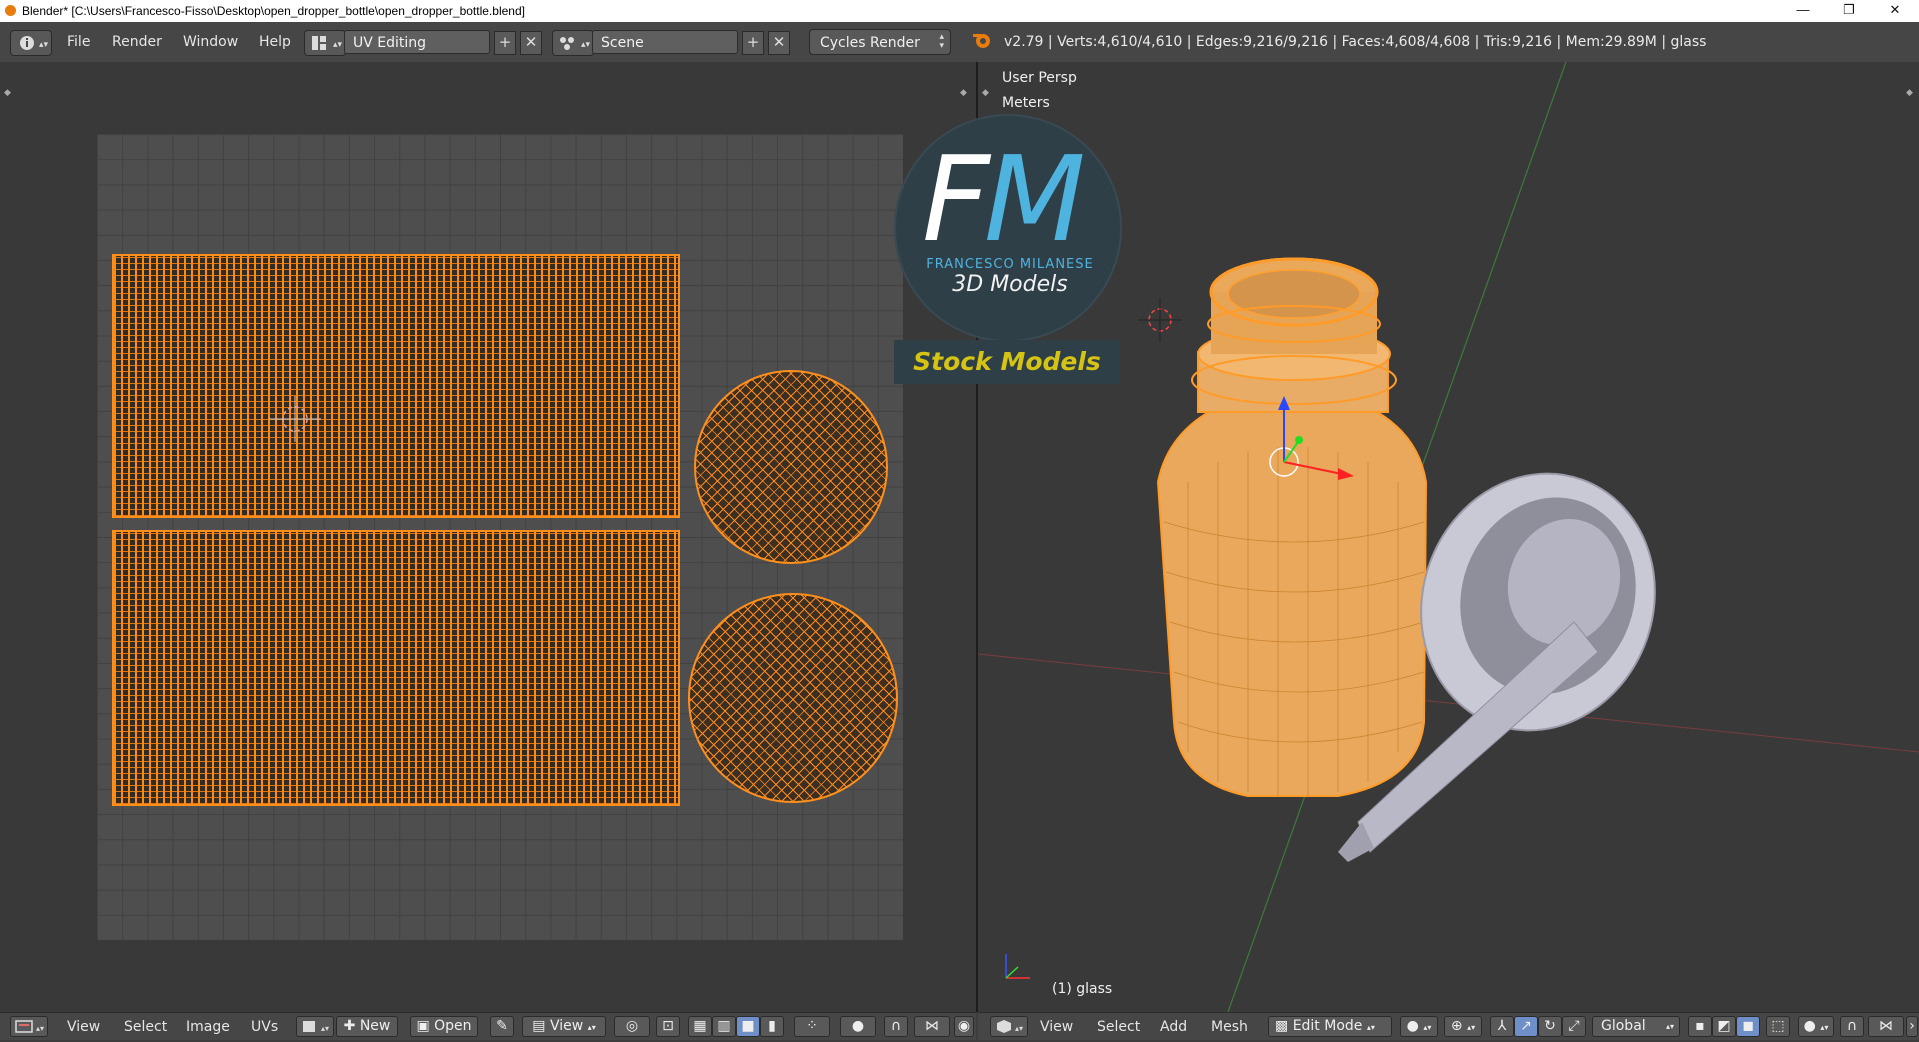  What do you see at coordinates (573, 43) in the screenshot?
I see `scene-button: ▴▾` at bounding box center [573, 43].